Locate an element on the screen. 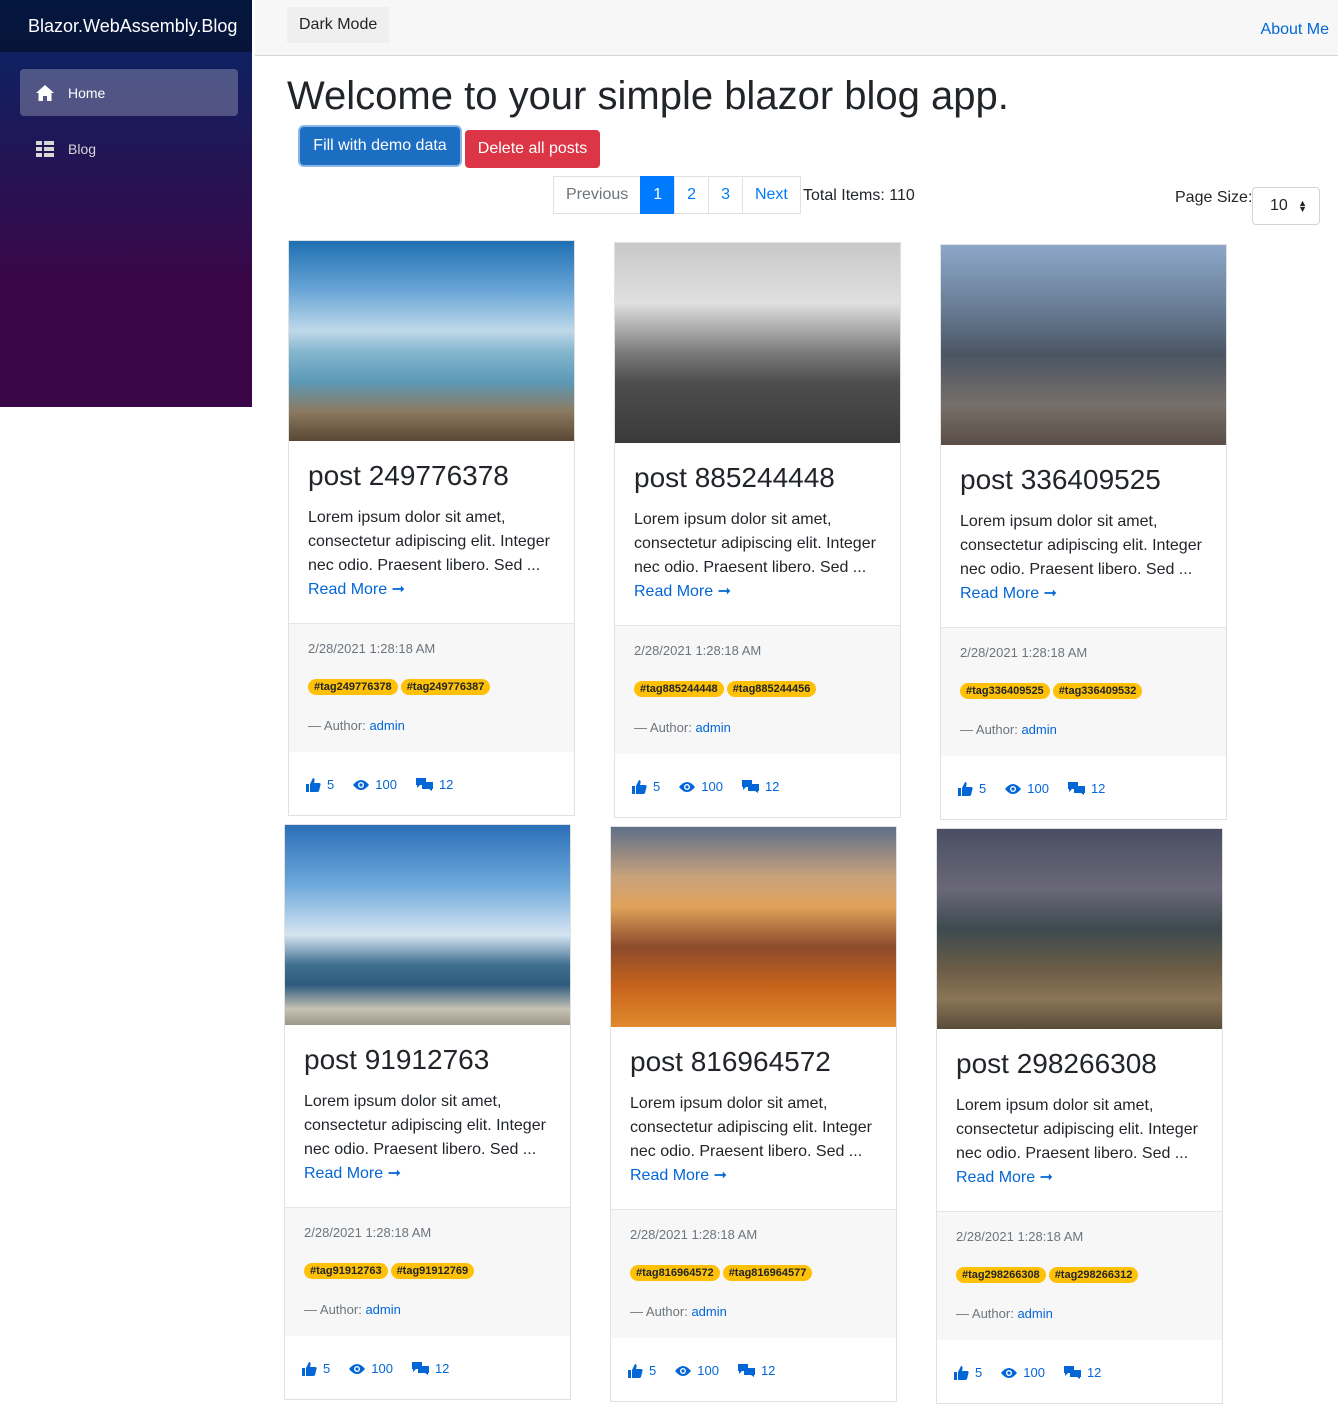 The image size is (1338, 1404). post-title: post 91912763 is located at coordinates (427, 1060).